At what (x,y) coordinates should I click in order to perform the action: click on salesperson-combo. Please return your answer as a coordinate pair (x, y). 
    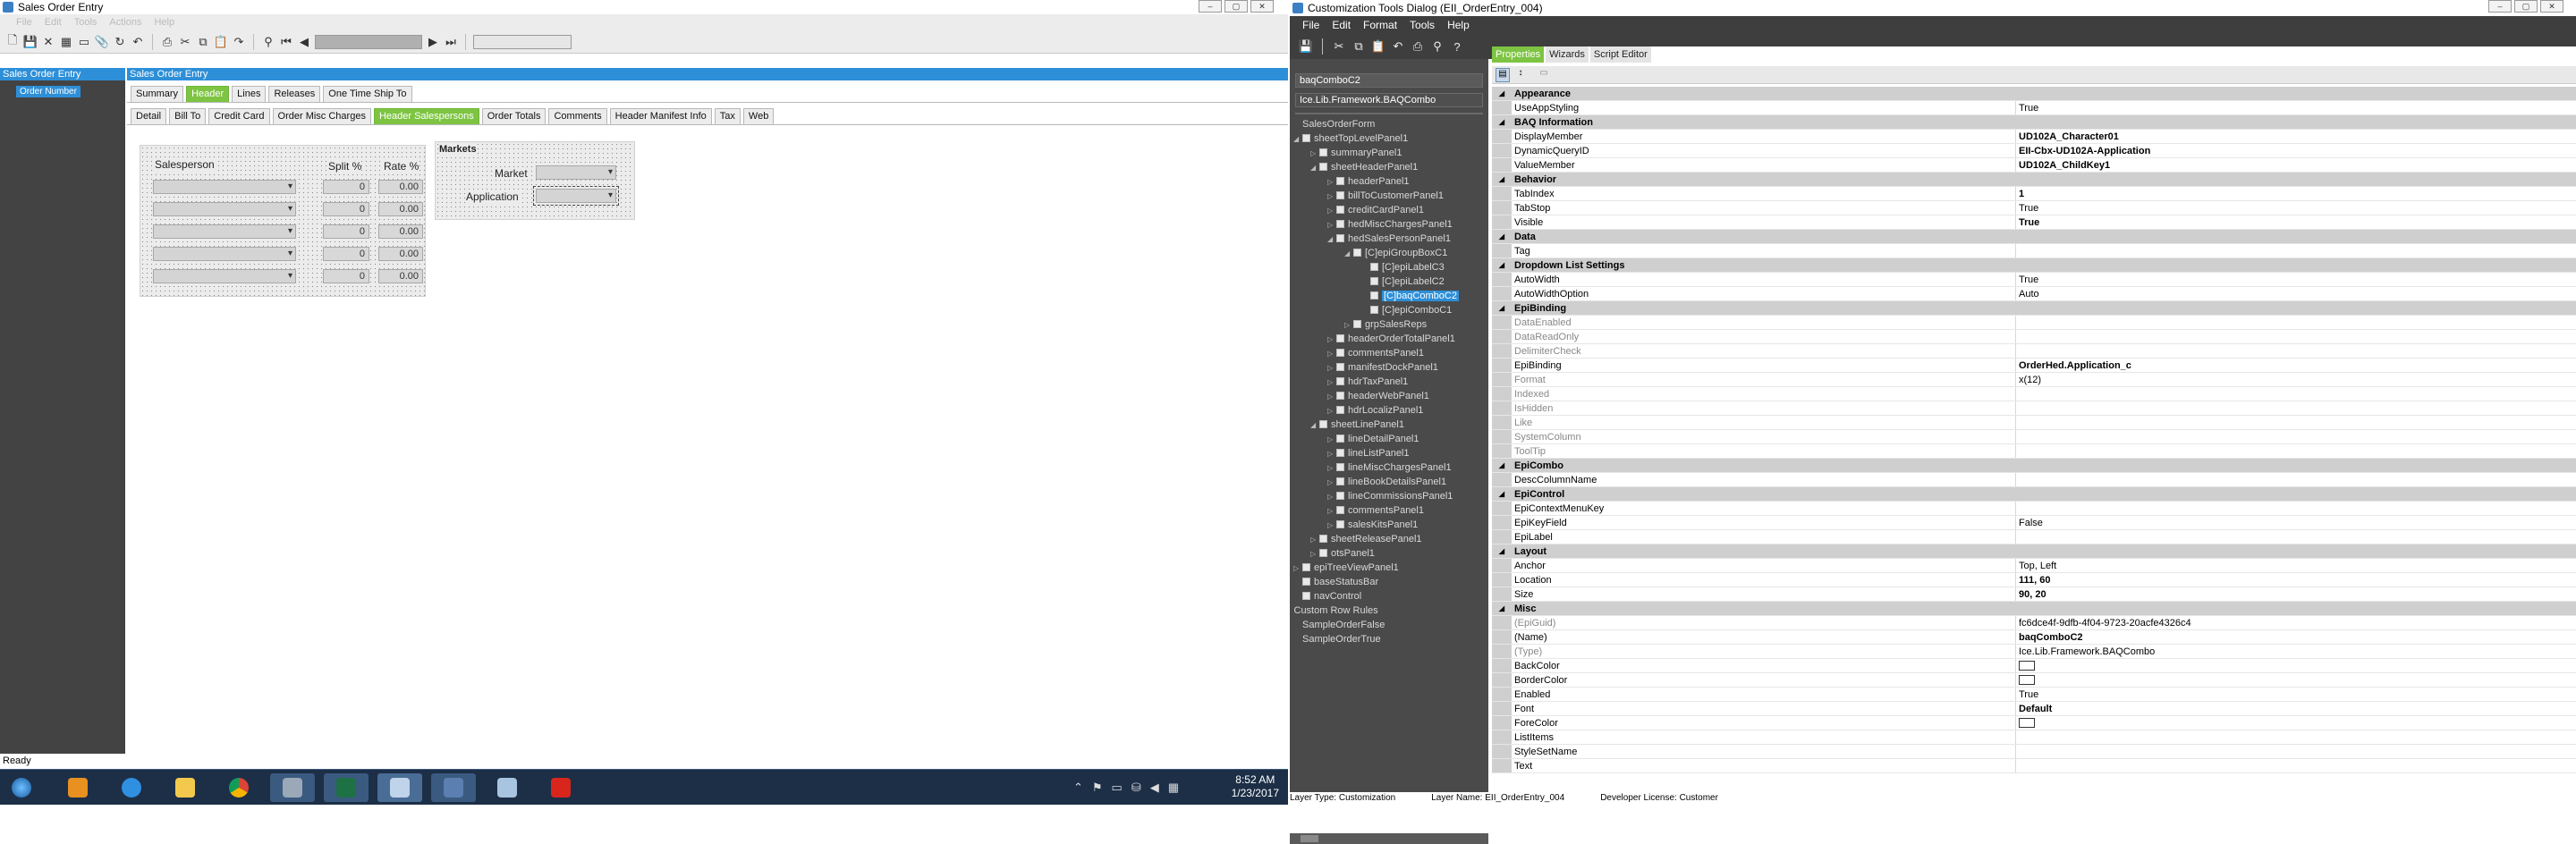
    Looking at the image, I should click on (224, 276).